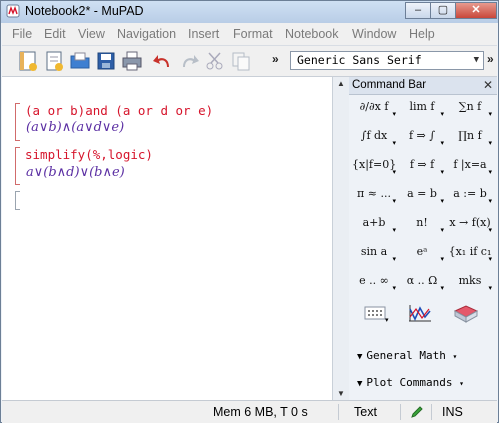 The width and height of the screenshot is (499, 423). What do you see at coordinates (80, 61) in the screenshot?
I see `open-folder-icon` at bounding box center [80, 61].